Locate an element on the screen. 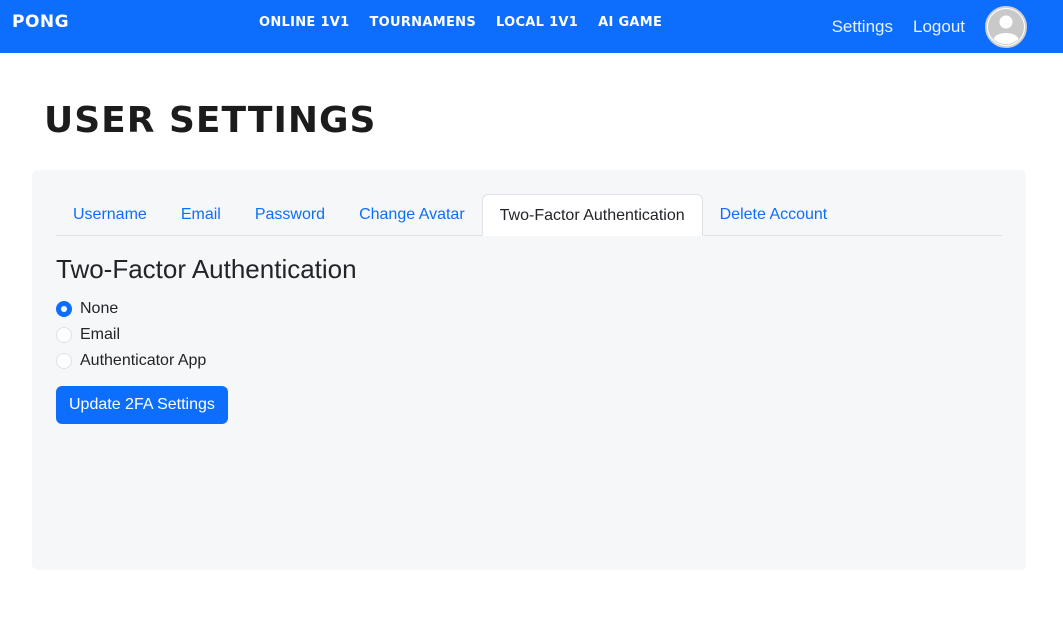 This screenshot has width=1063, height=643. nav-ai-game: AI GAME is located at coordinates (630, 22).